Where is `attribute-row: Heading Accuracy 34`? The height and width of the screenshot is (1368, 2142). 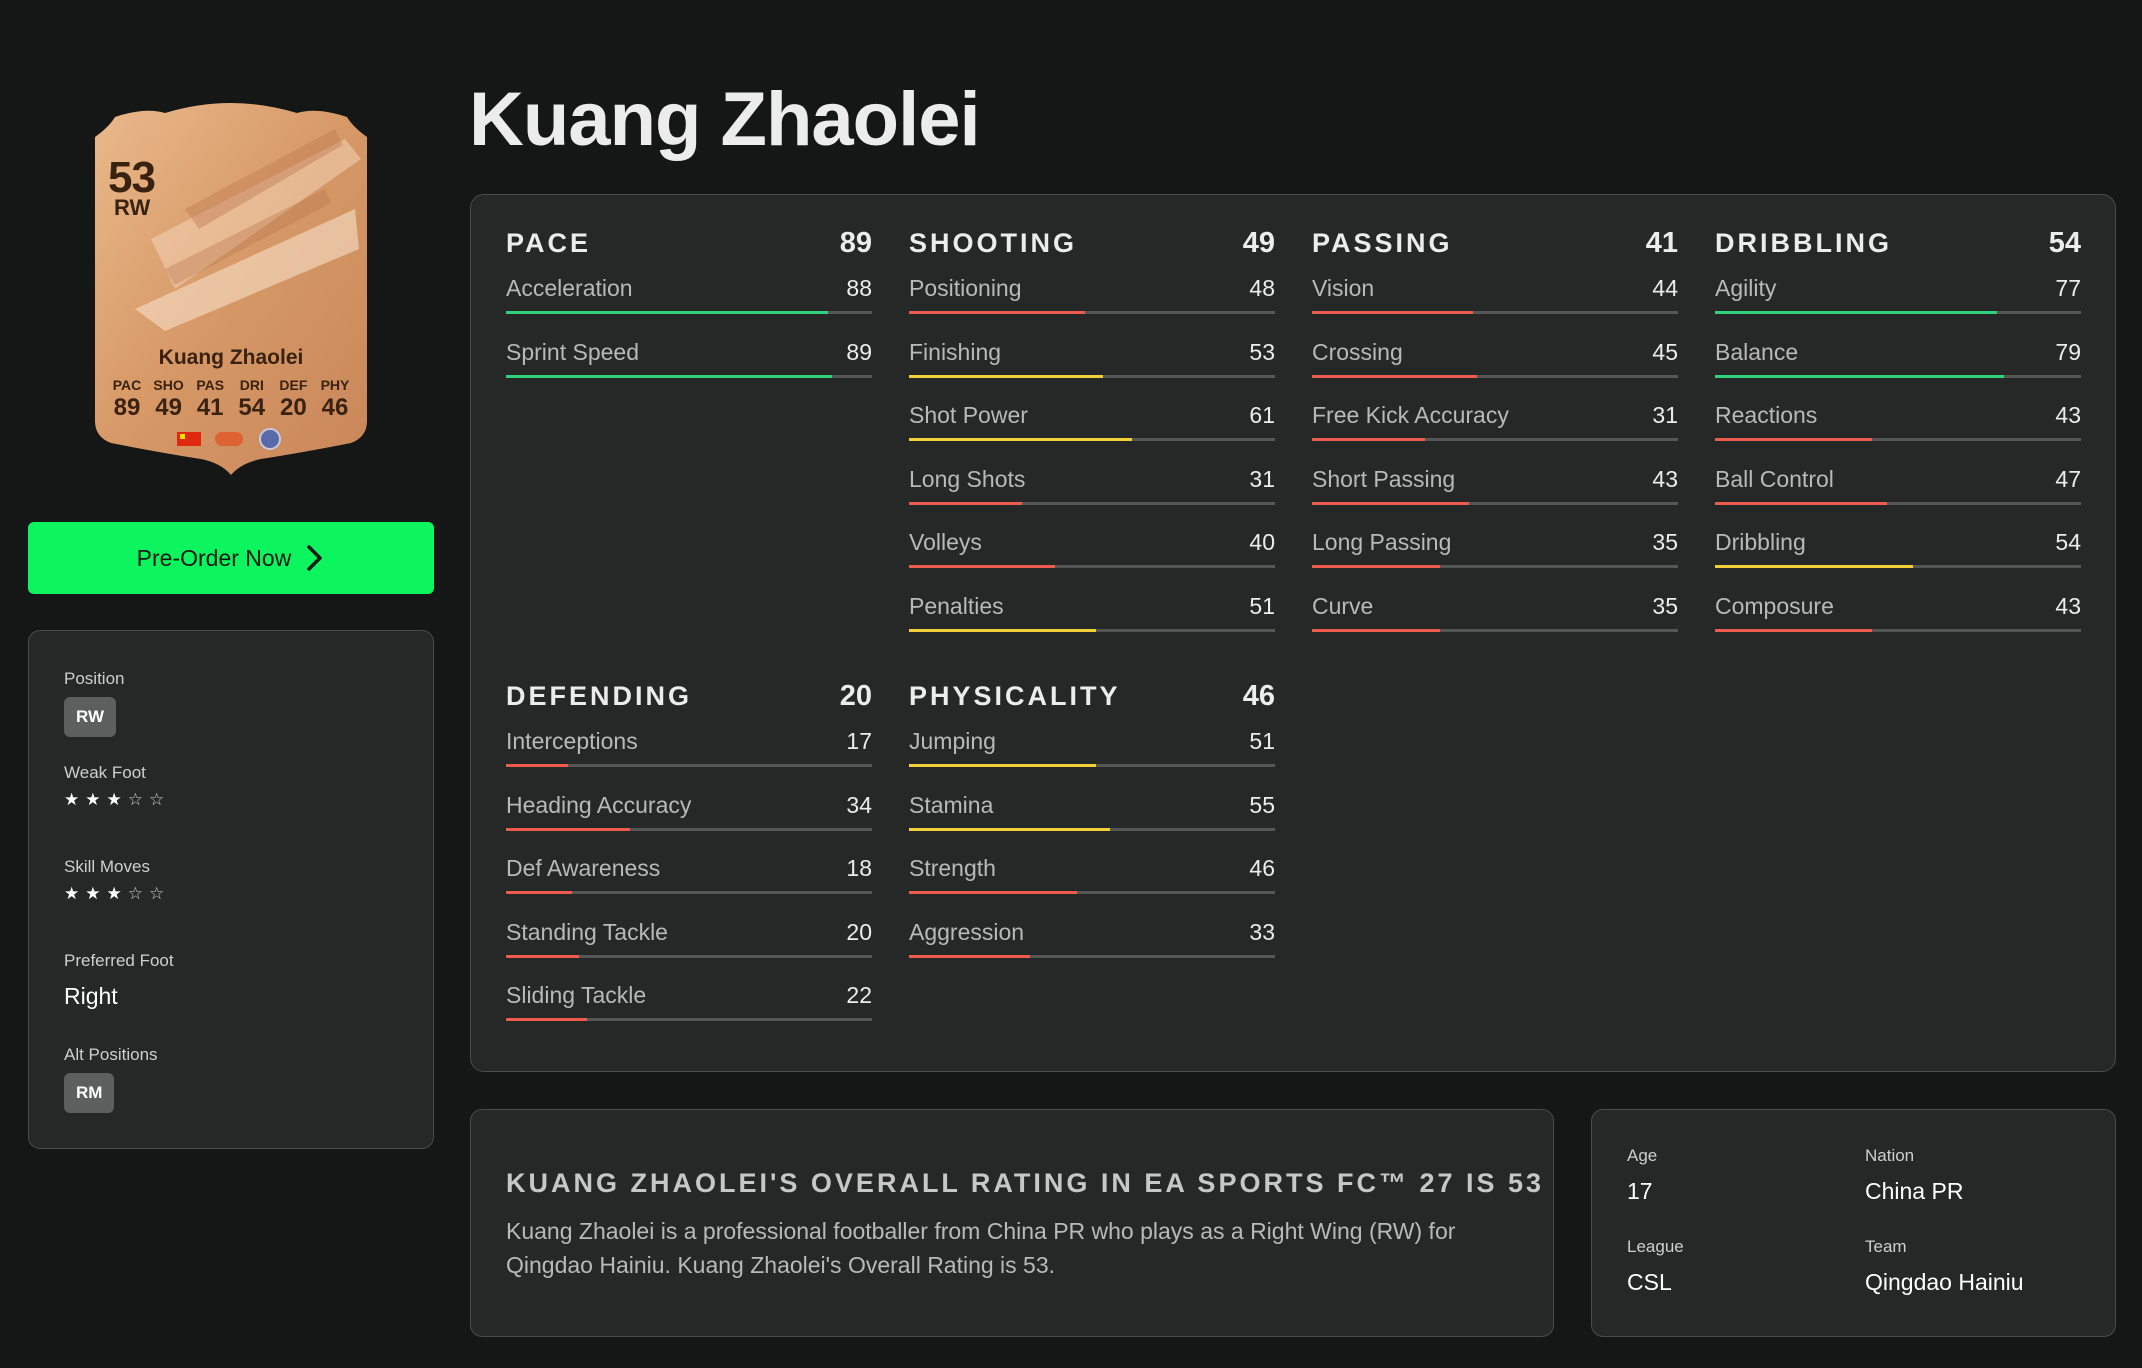 attribute-row: Heading Accuracy 34 is located at coordinates (689, 816).